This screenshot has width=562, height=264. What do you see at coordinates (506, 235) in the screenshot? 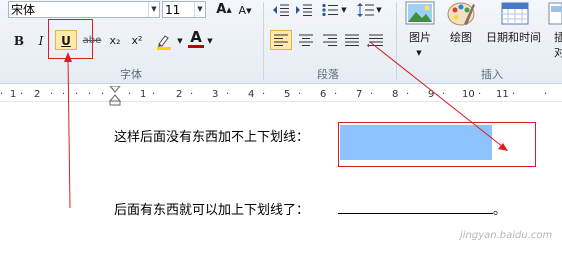
I see `watermark: jingyan.baidu.com` at bounding box center [506, 235].